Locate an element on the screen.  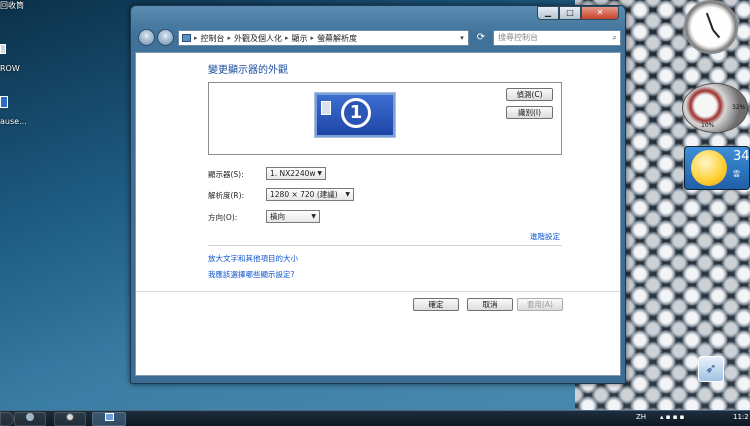
file-icon is located at coordinates (3, 49).